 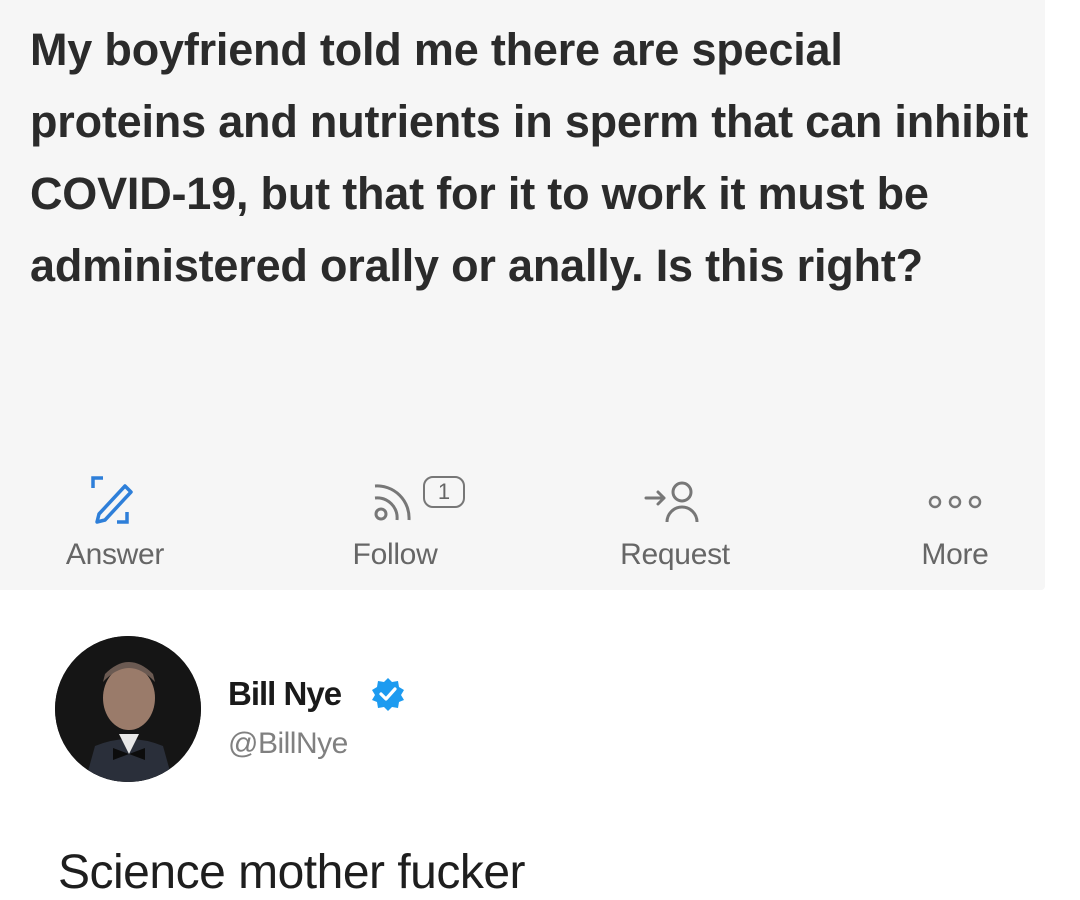 What do you see at coordinates (415, 500) in the screenshot?
I see `rss-feed-icon: 1` at bounding box center [415, 500].